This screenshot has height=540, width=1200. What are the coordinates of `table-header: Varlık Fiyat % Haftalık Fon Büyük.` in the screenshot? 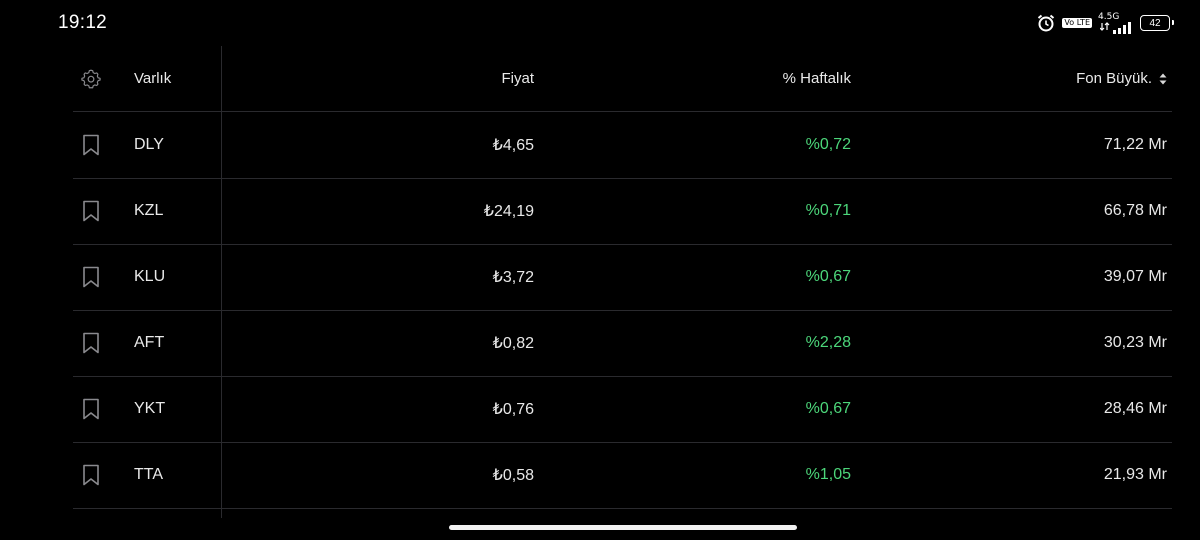 It's located at (622, 79).